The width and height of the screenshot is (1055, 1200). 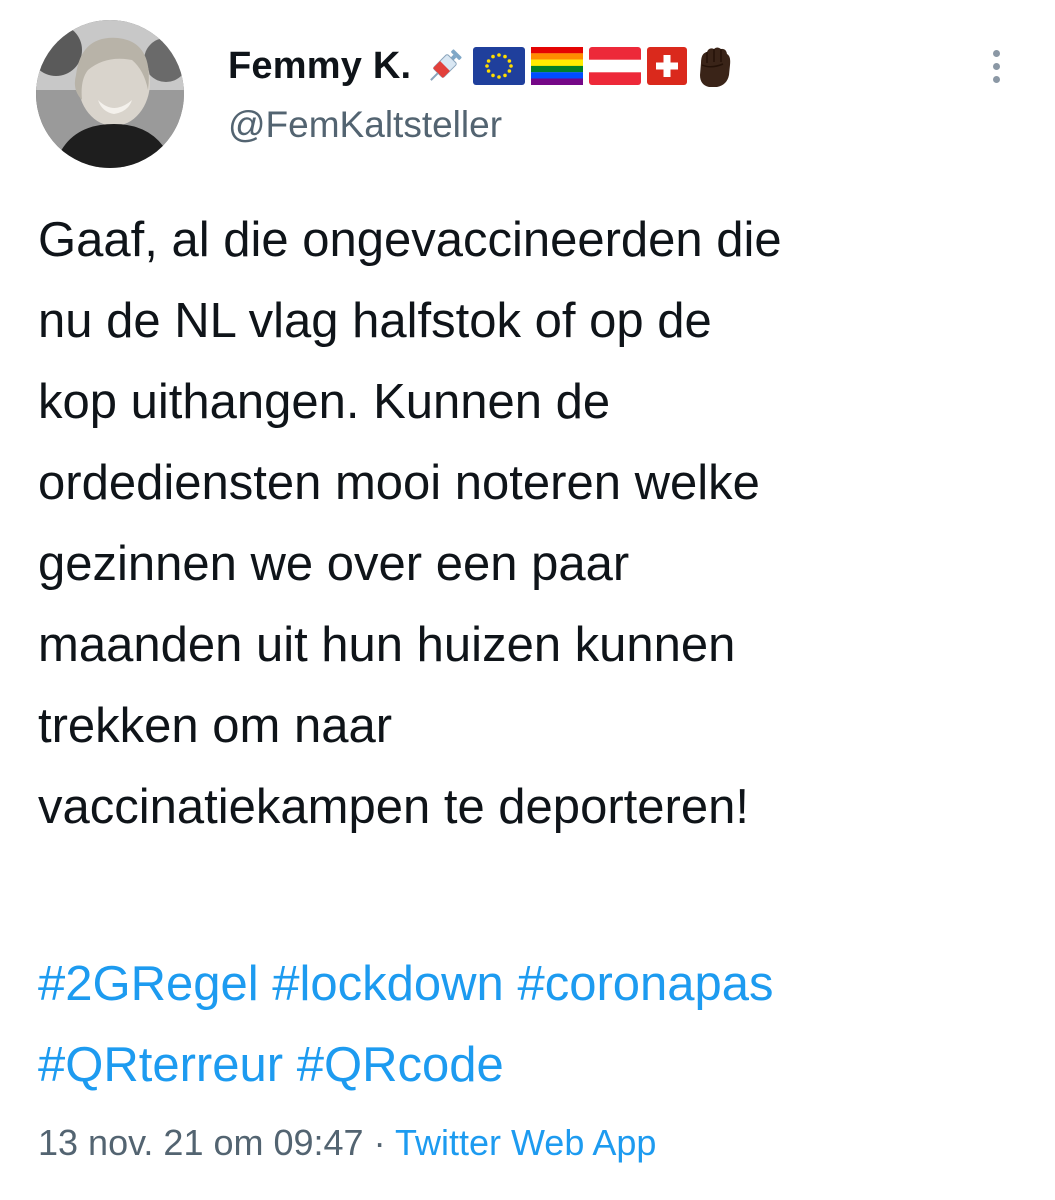 I want to click on switzerland-flag-icon, so click(x=667, y=66).